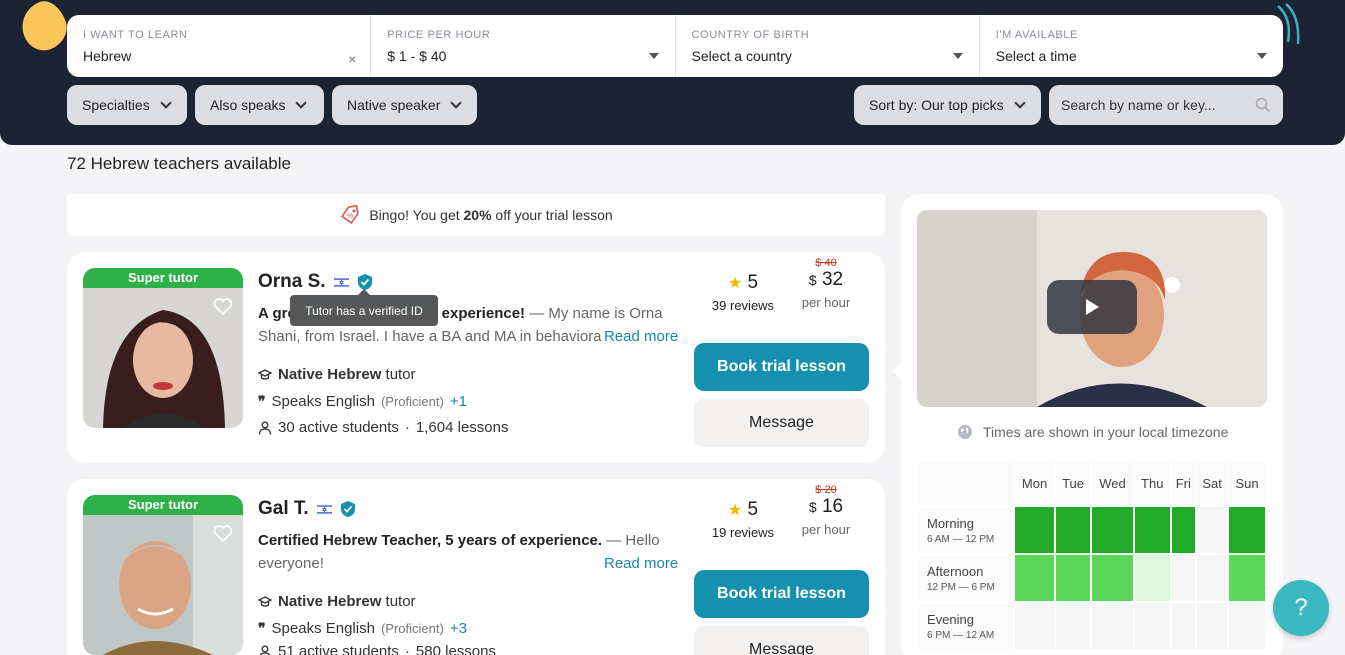 This screenshot has width=1345, height=655. I want to click on time-slot-label: Evening 6 PM — 12 AM, so click(966, 626).